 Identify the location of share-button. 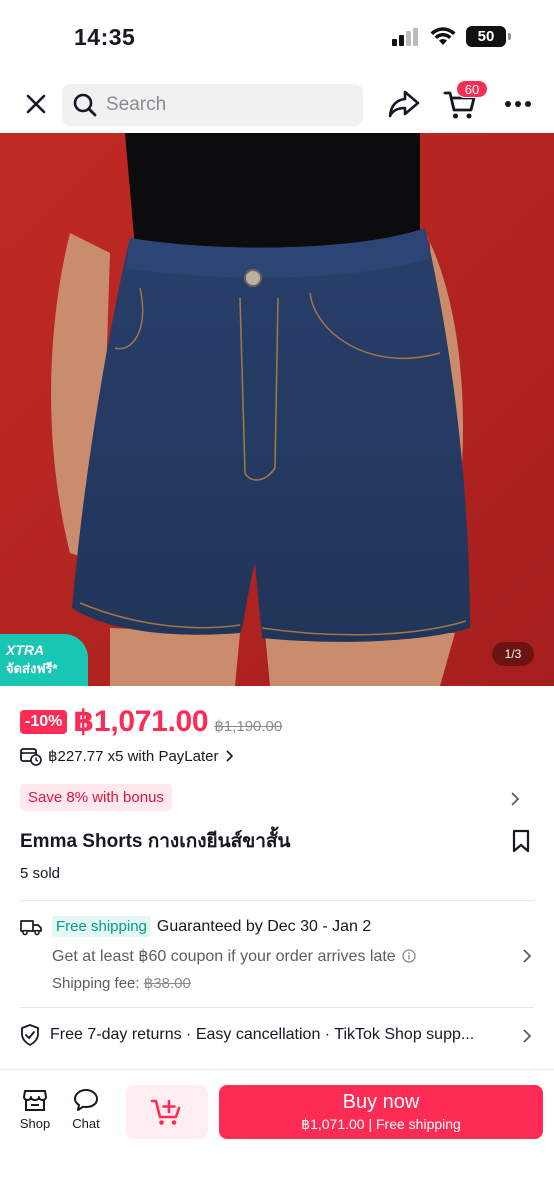
(404, 104).